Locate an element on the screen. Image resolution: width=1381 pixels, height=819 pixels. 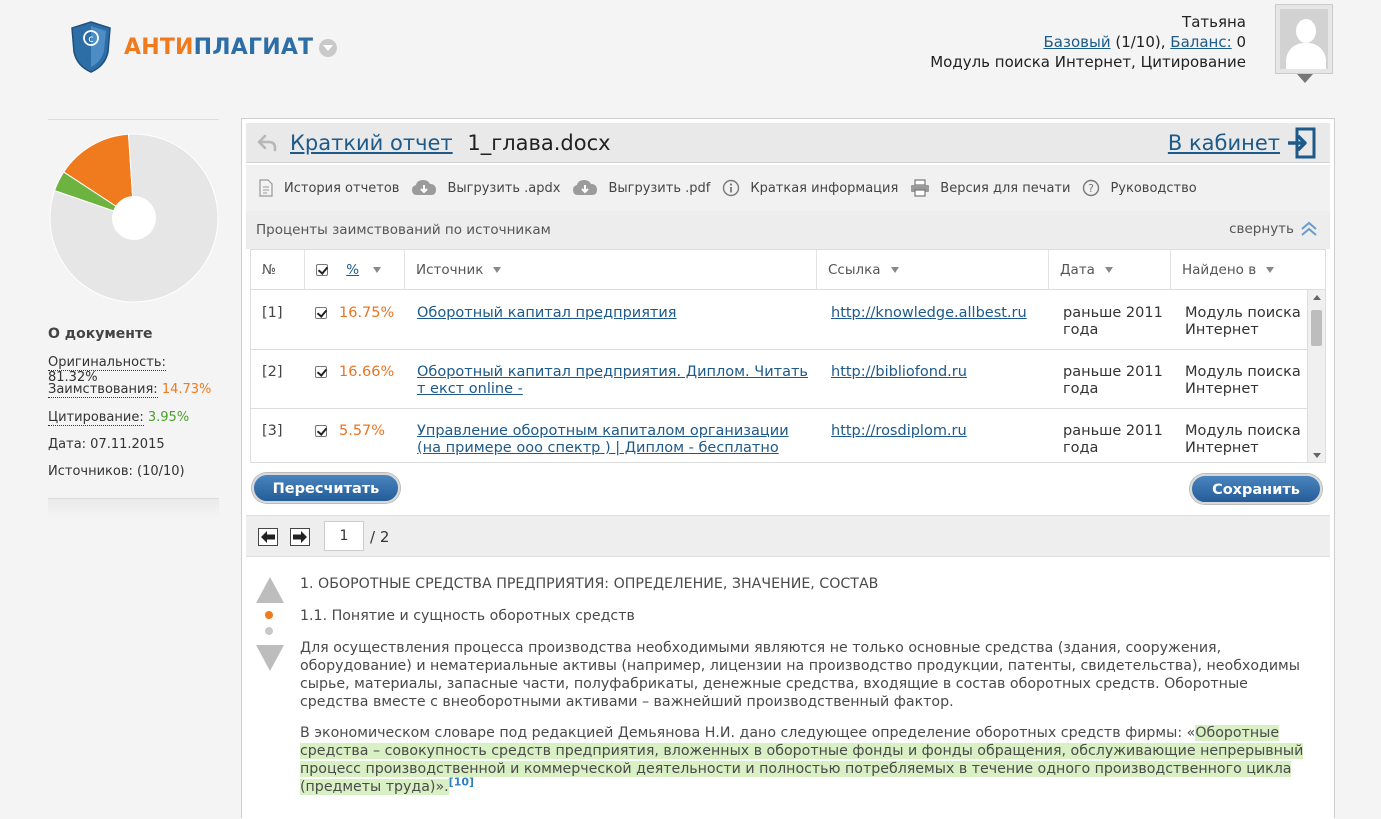
brief-report-link: Краткий отчет is located at coordinates (371, 143).